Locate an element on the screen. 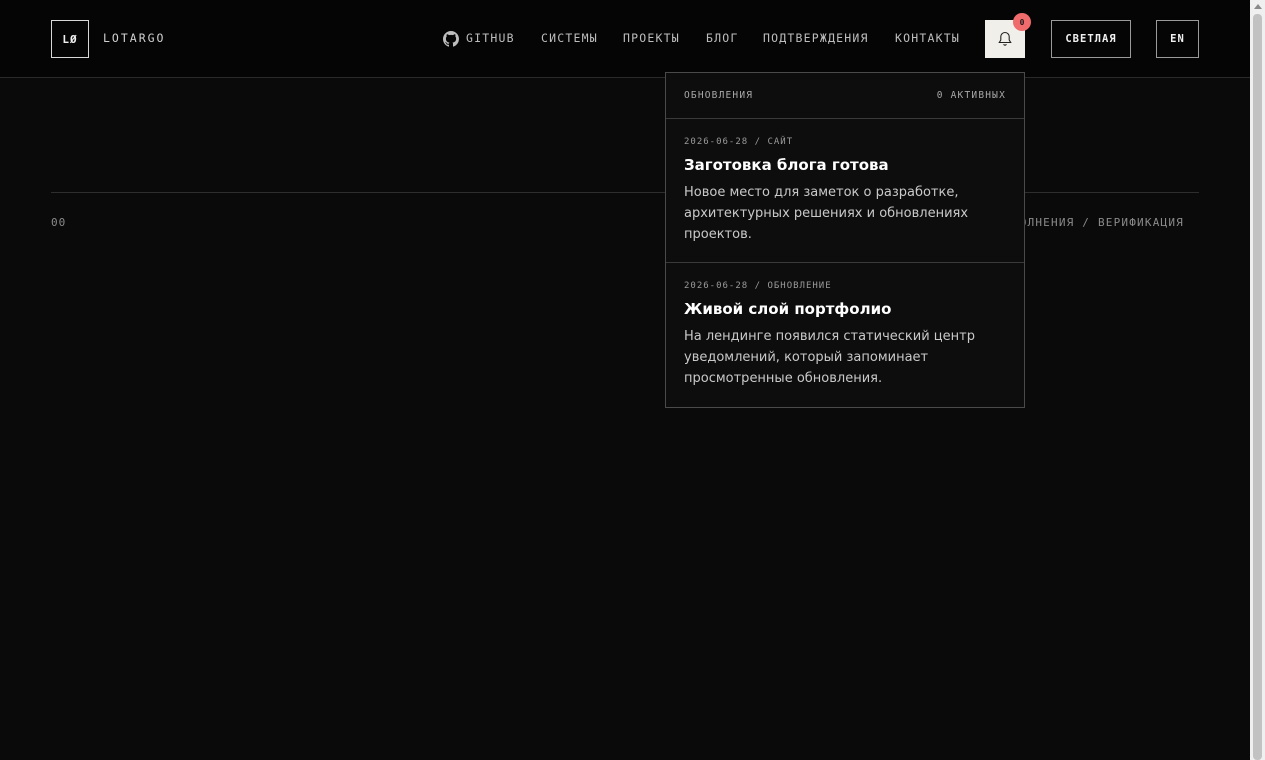 Image resolution: width=1265 pixels, height=760 pixels. bell-icon is located at coordinates (1005, 38).